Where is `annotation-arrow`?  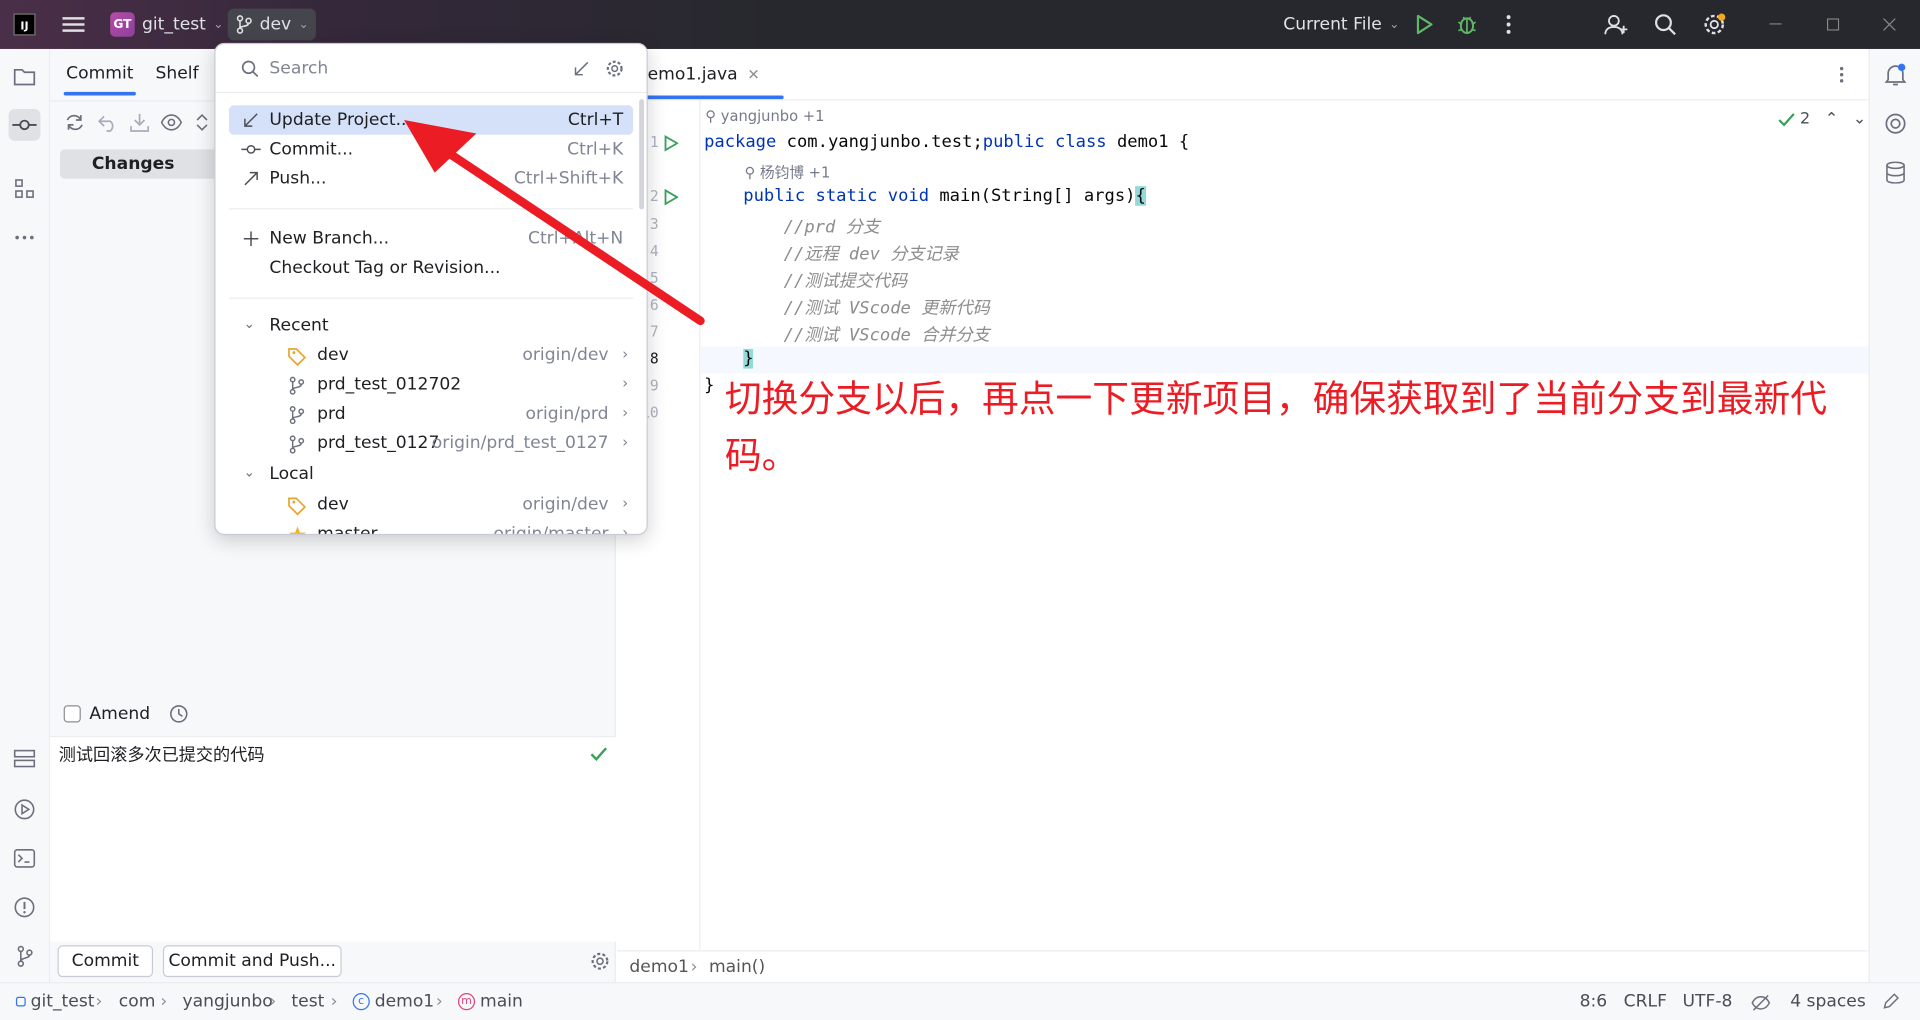
annotation-arrow is located at coordinates (554, 223).